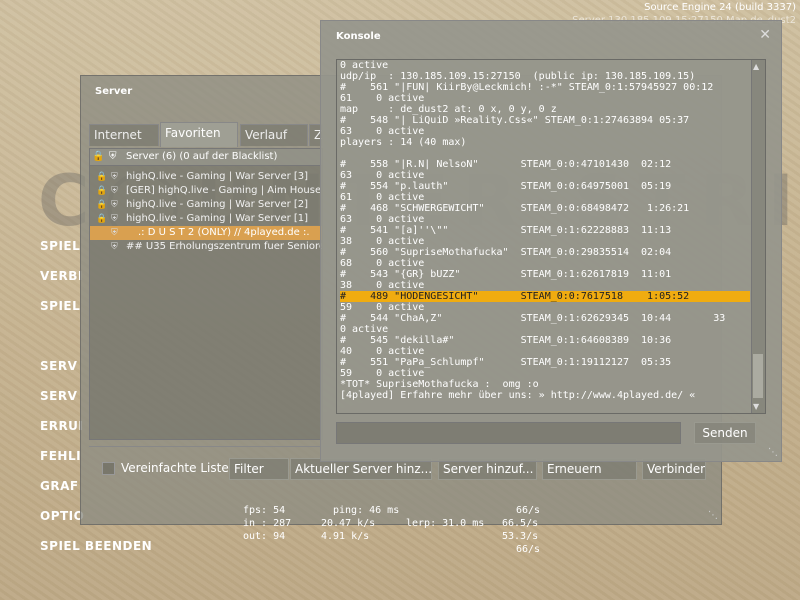 The width and height of the screenshot is (800, 600). What do you see at coordinates (366, 510) in the screenshot?
I see `ping-value: ping: 46 ms` at bounding box center [366, 510].